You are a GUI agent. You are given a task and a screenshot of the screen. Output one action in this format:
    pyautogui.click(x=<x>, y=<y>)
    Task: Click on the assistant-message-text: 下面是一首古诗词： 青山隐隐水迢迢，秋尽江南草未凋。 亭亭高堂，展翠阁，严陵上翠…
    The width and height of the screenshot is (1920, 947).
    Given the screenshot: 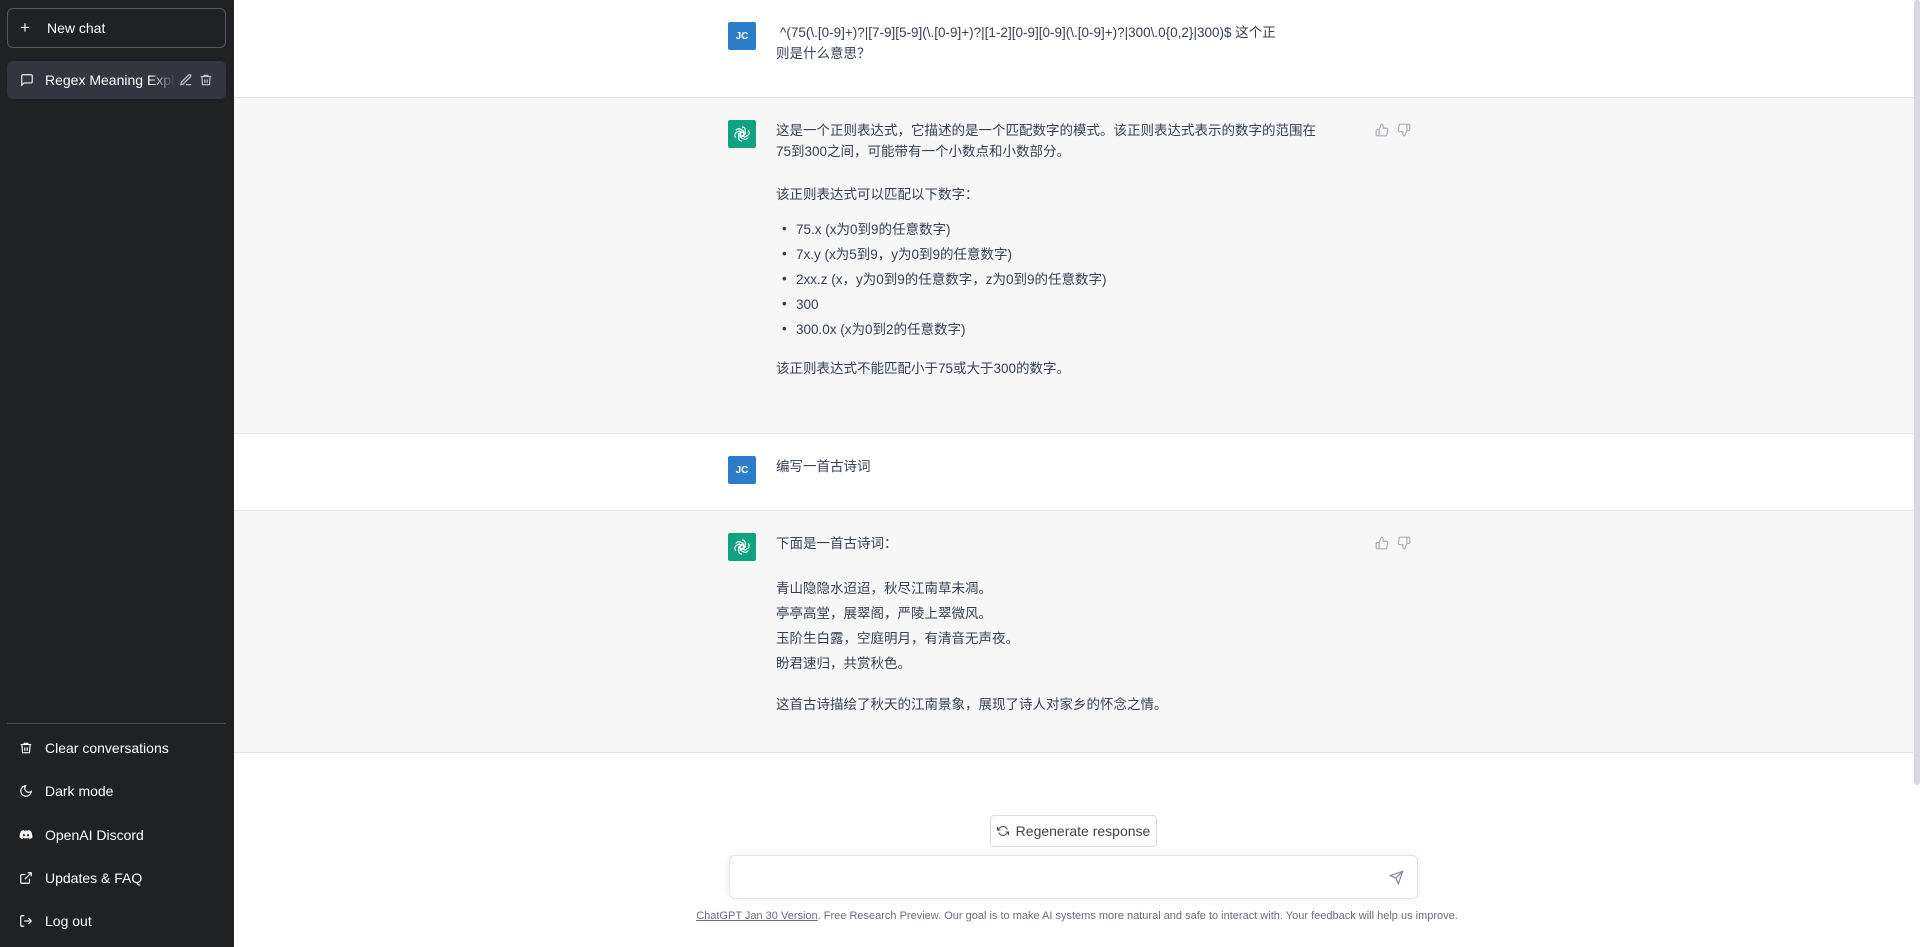 What is the action you would take?
    pyautogui.click(x=1066, y=624)
    